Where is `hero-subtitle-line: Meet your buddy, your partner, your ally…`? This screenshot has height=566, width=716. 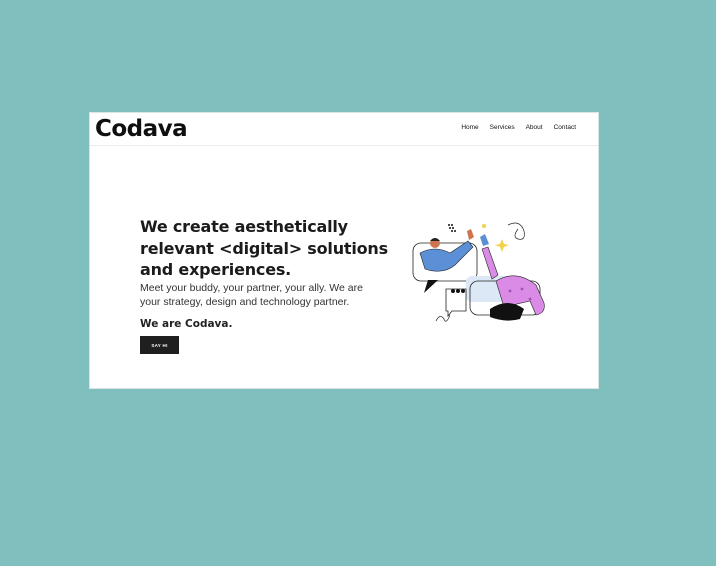
hero-subtitle-line: Meet your buddy, your partner, your ally… is located at coordinates (251, 288).